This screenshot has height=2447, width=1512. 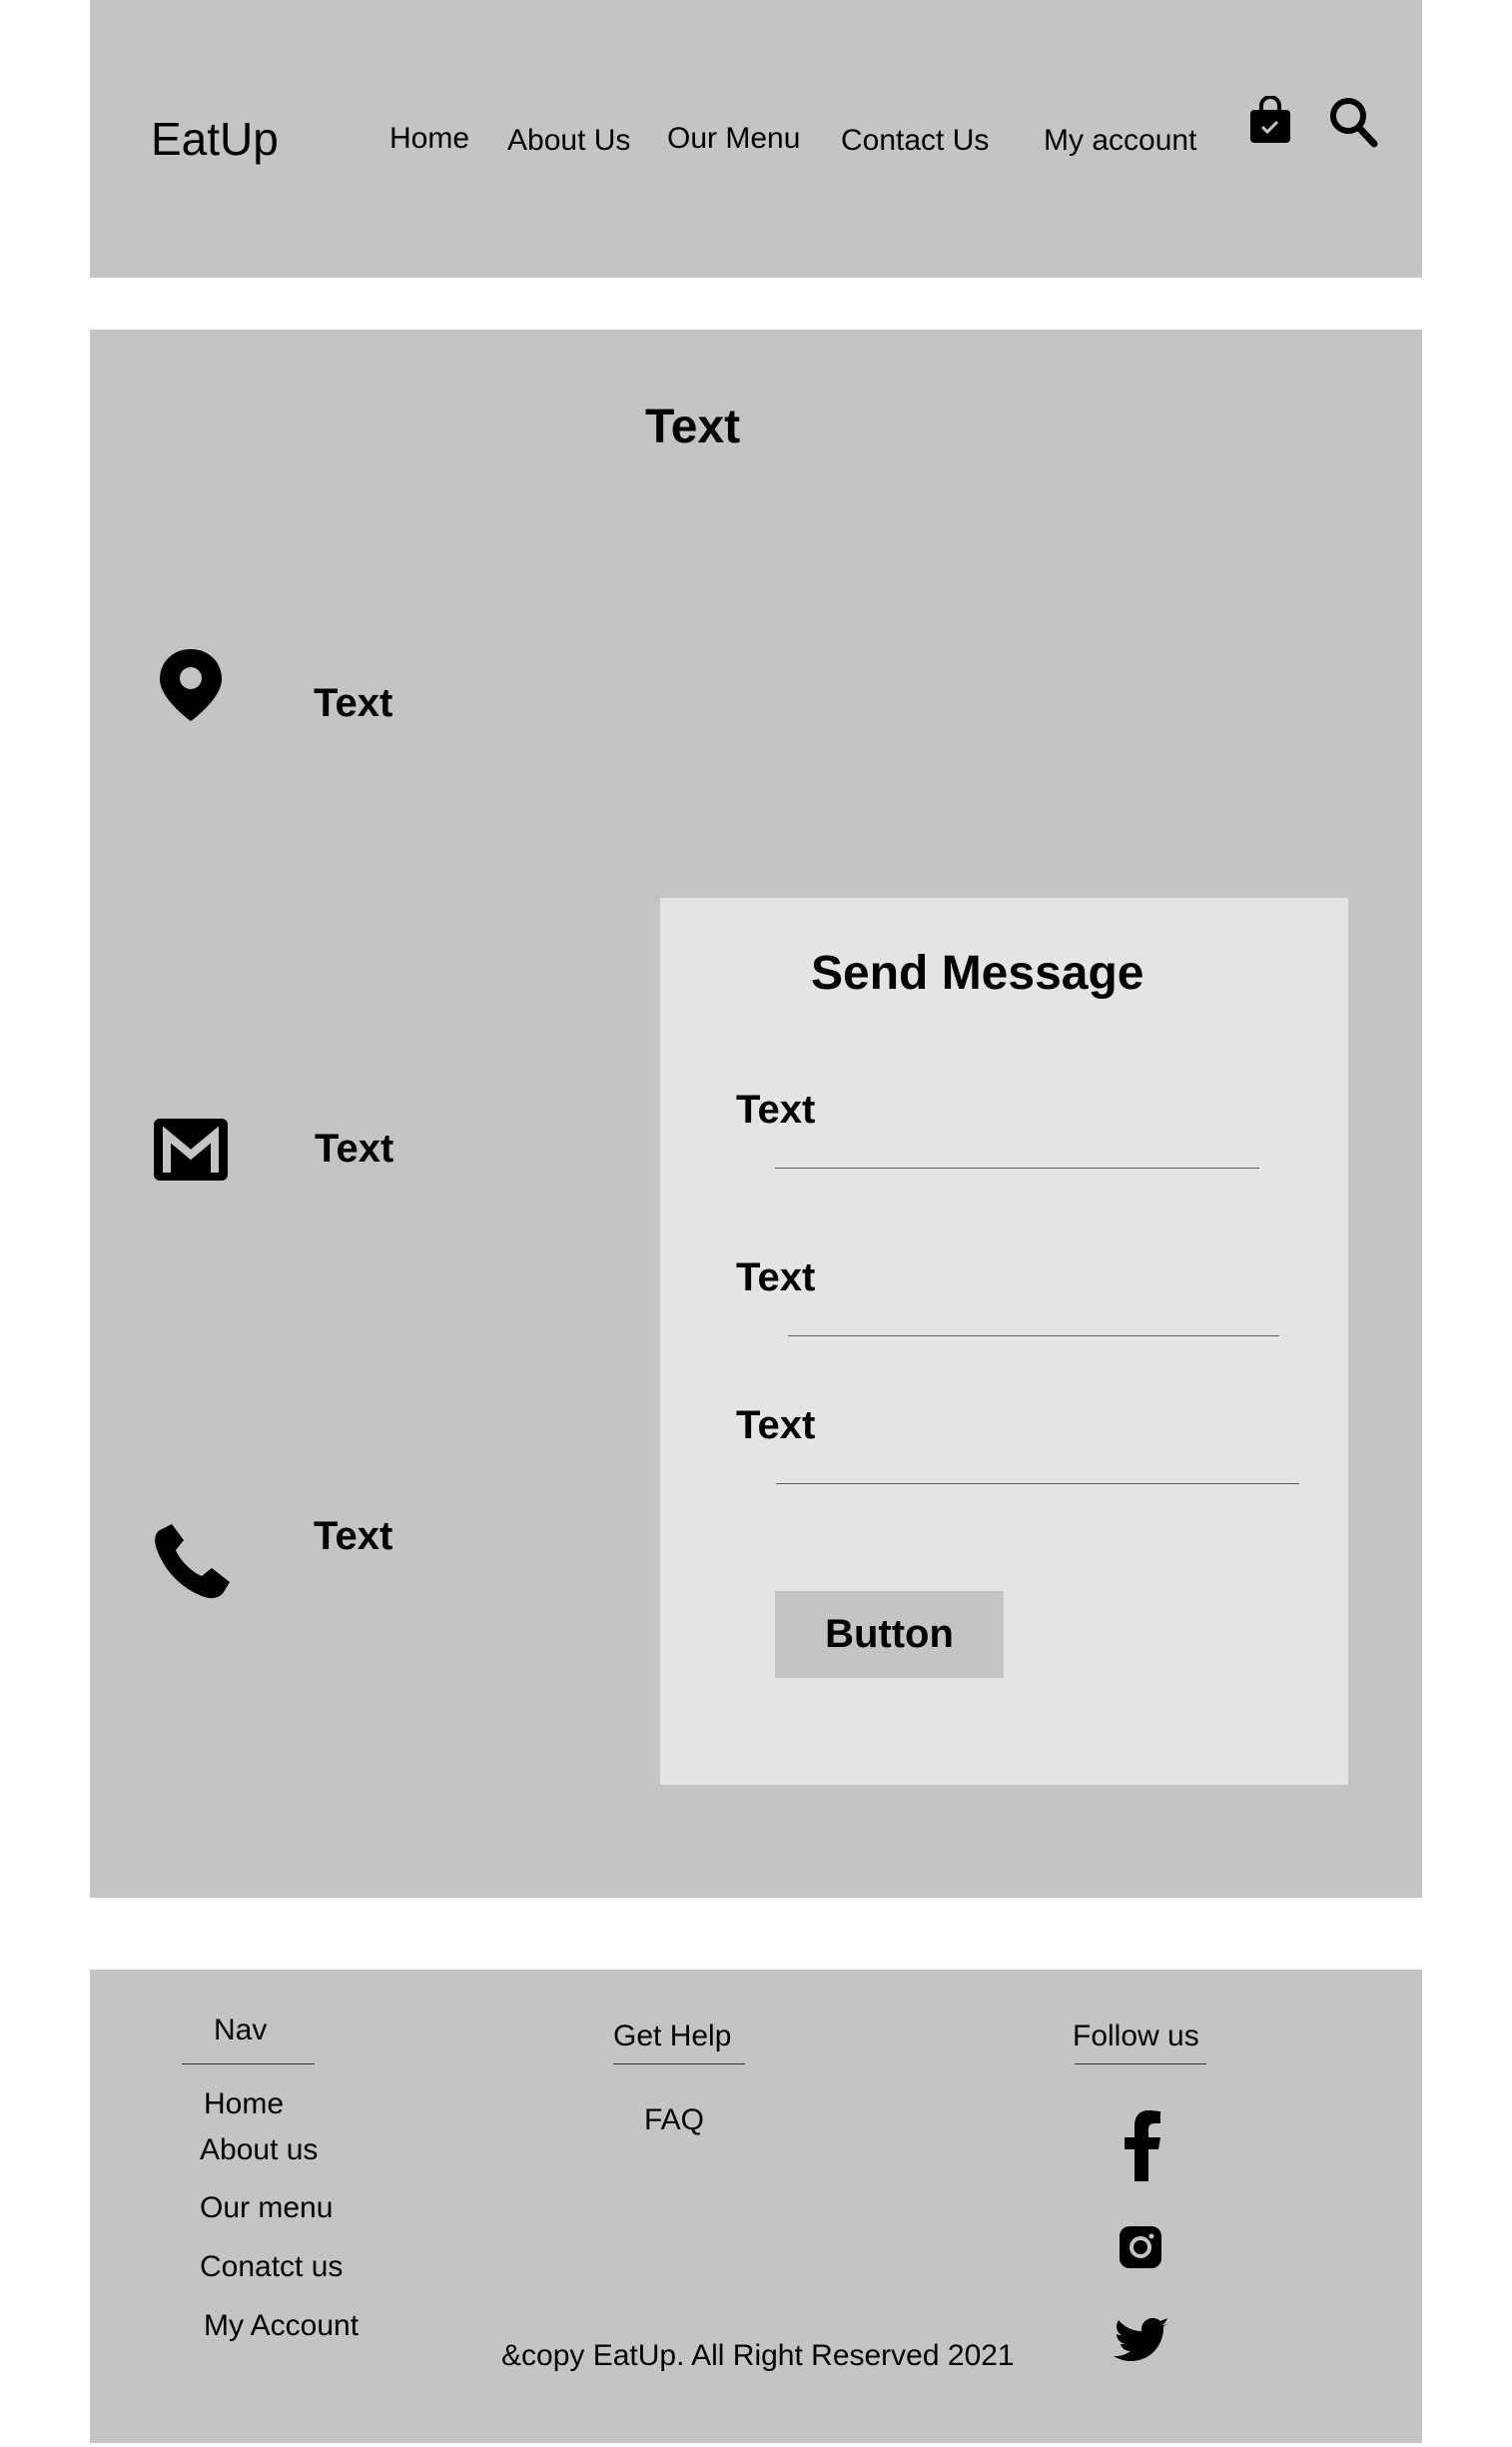 I want to click on nav-about-us: About Us, so click(x=569, y=141).